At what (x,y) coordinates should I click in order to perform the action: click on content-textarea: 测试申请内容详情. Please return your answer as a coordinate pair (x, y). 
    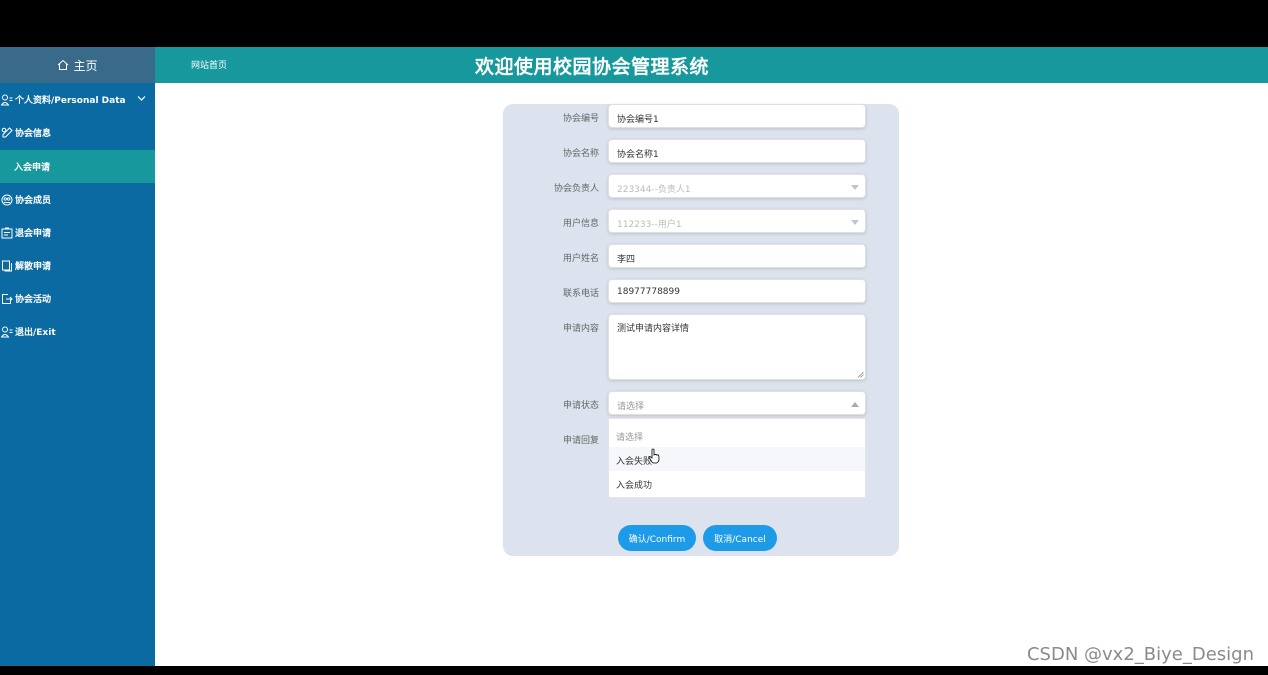
    Looking at the image, I should click on (737, 347).